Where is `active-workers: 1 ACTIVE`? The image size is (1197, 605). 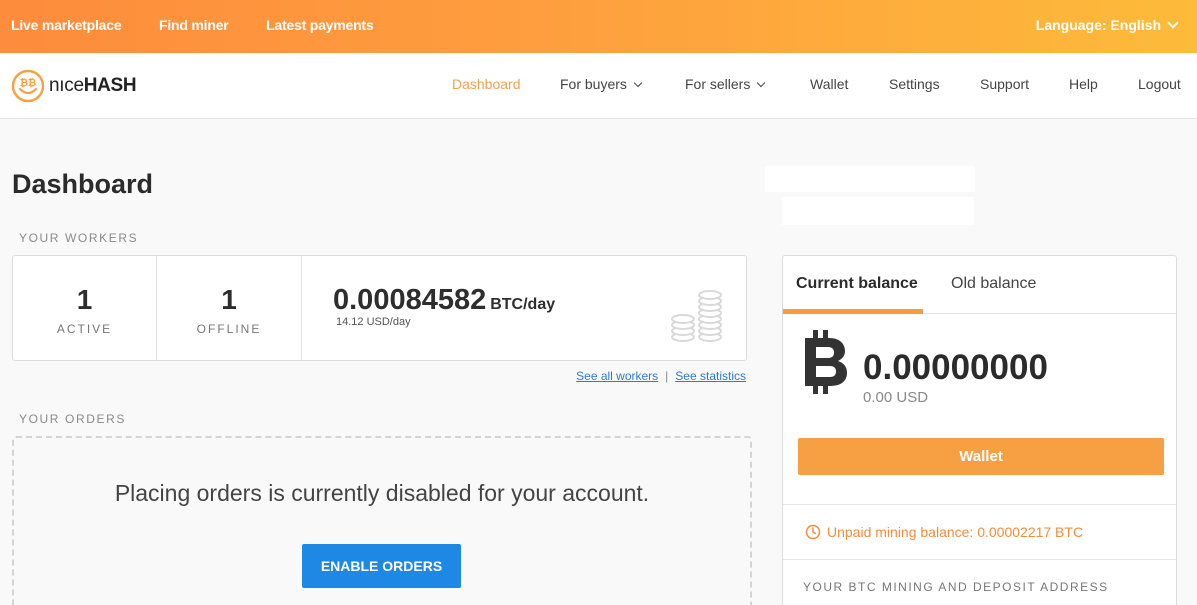 active-workers: 1 ACTIVE is located at coordinates (84, 308).